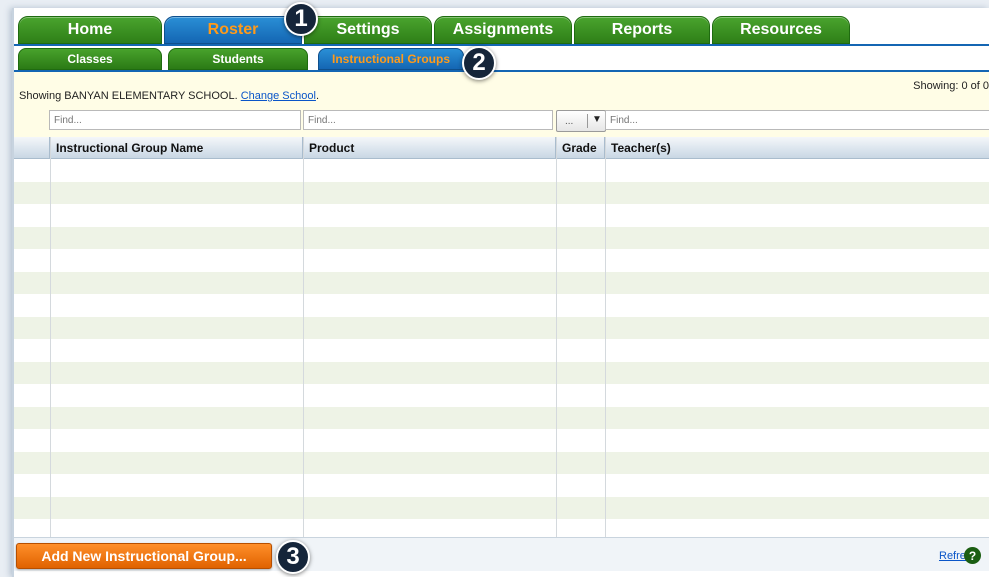  Describe the element at coordinates (797, 120) in the screenshot. I see `teacher-filter-input` at that location.